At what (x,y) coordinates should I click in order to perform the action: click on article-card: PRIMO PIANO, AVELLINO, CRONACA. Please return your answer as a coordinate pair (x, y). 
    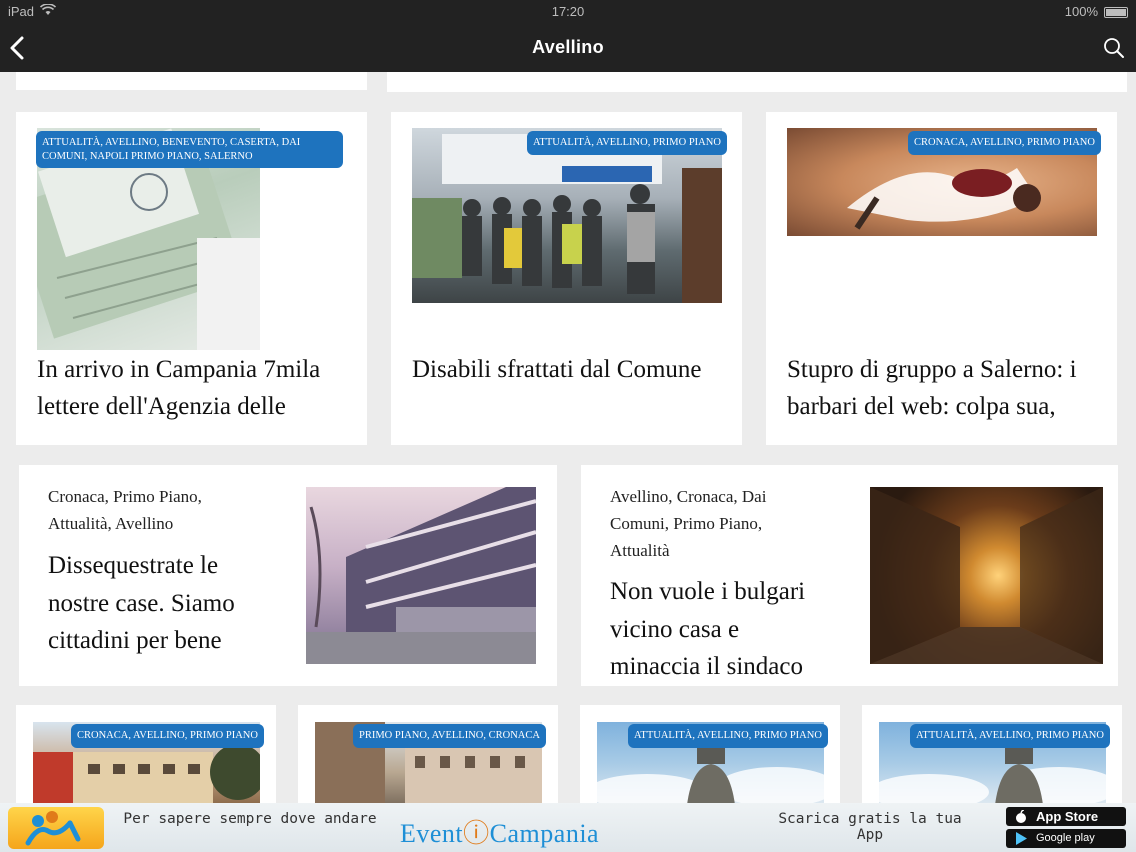
    Looking at the image, I should click on (428, 755).